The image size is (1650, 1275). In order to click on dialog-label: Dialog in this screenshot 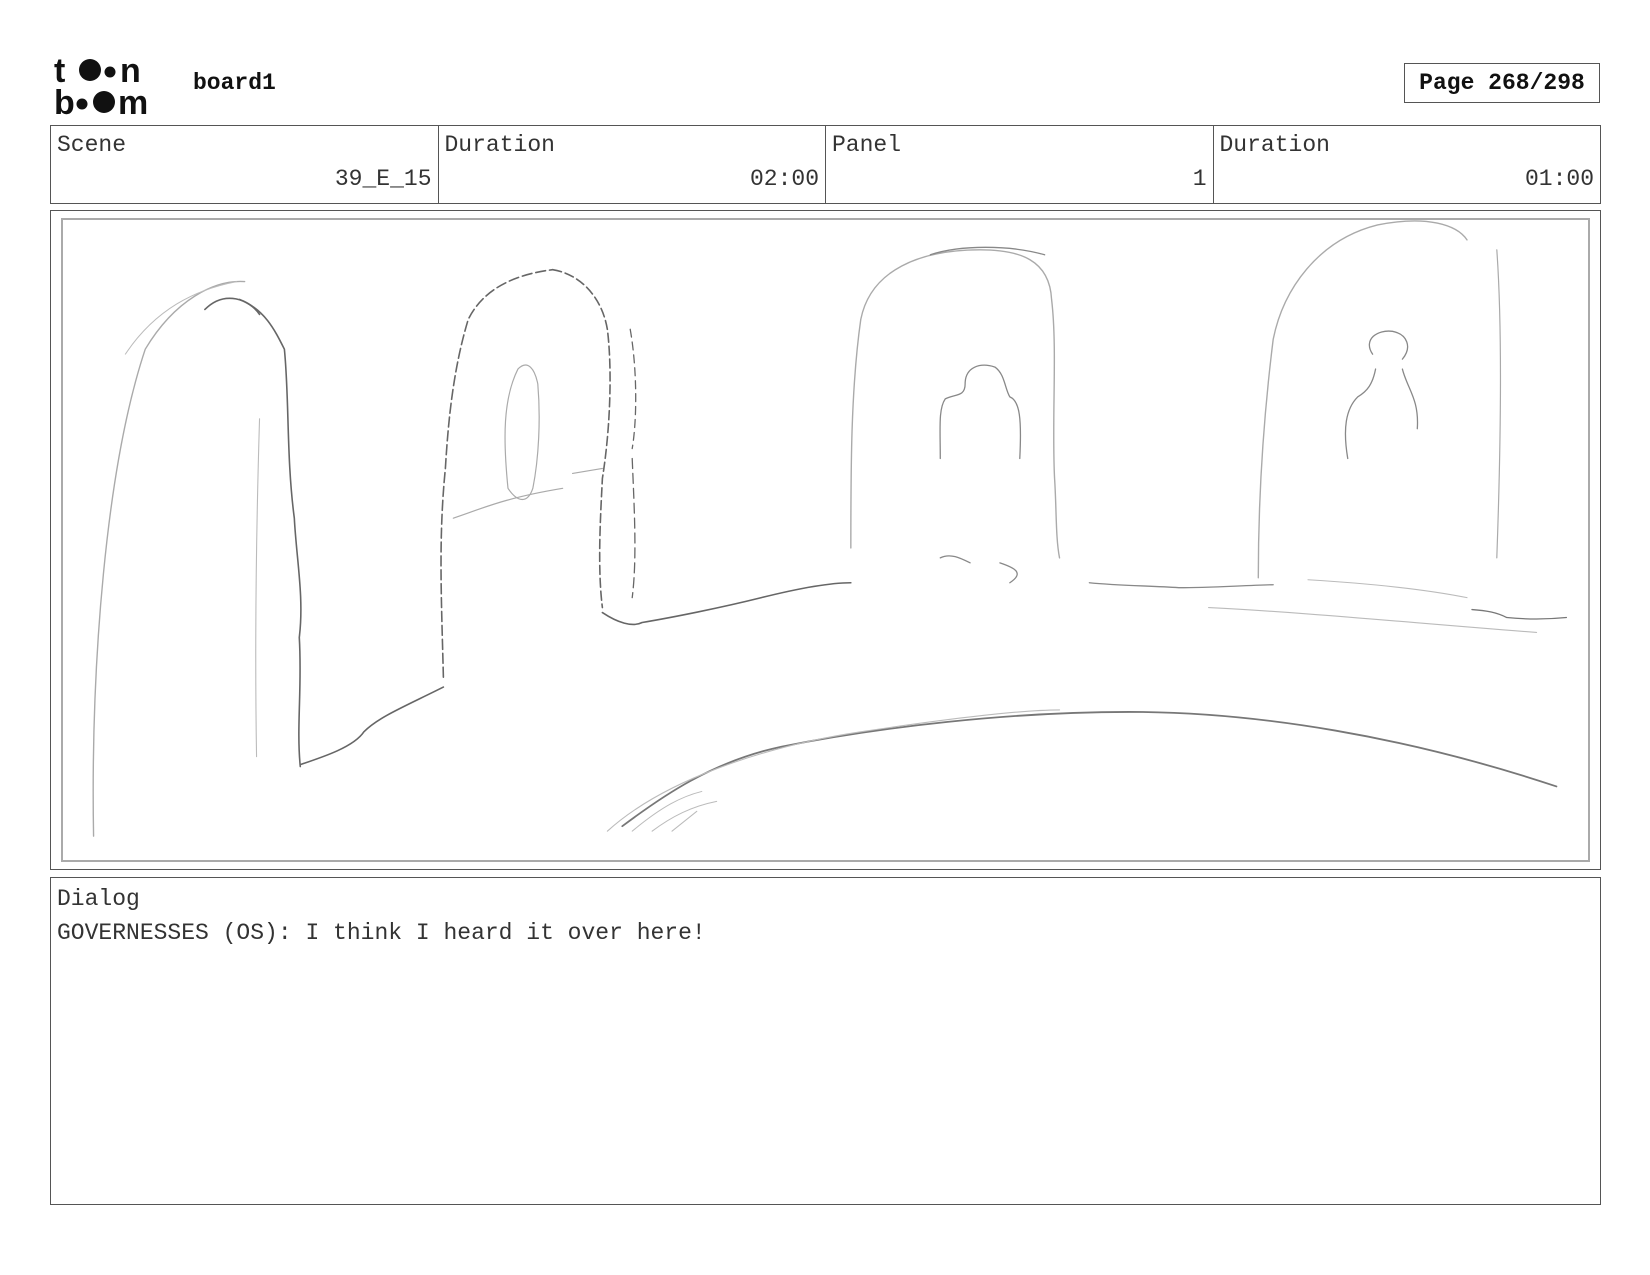, I will do `click(98, 899)`.